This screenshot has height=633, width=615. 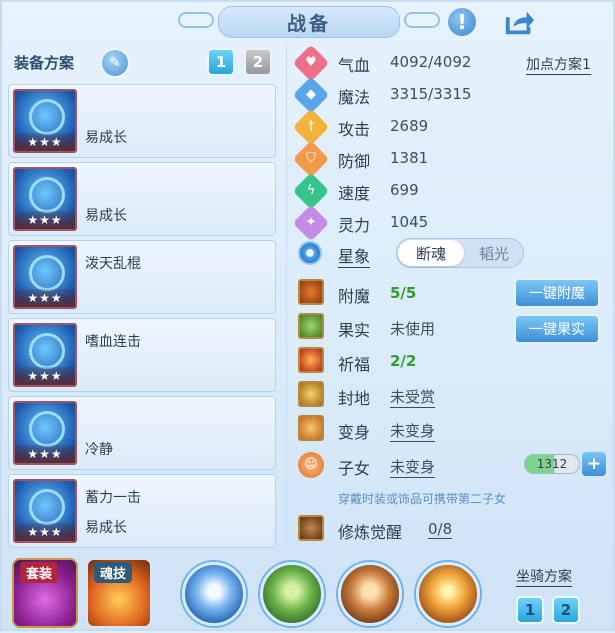 I want to click on stat-attack: † 攻击 2689, so click(x=449, y=127).